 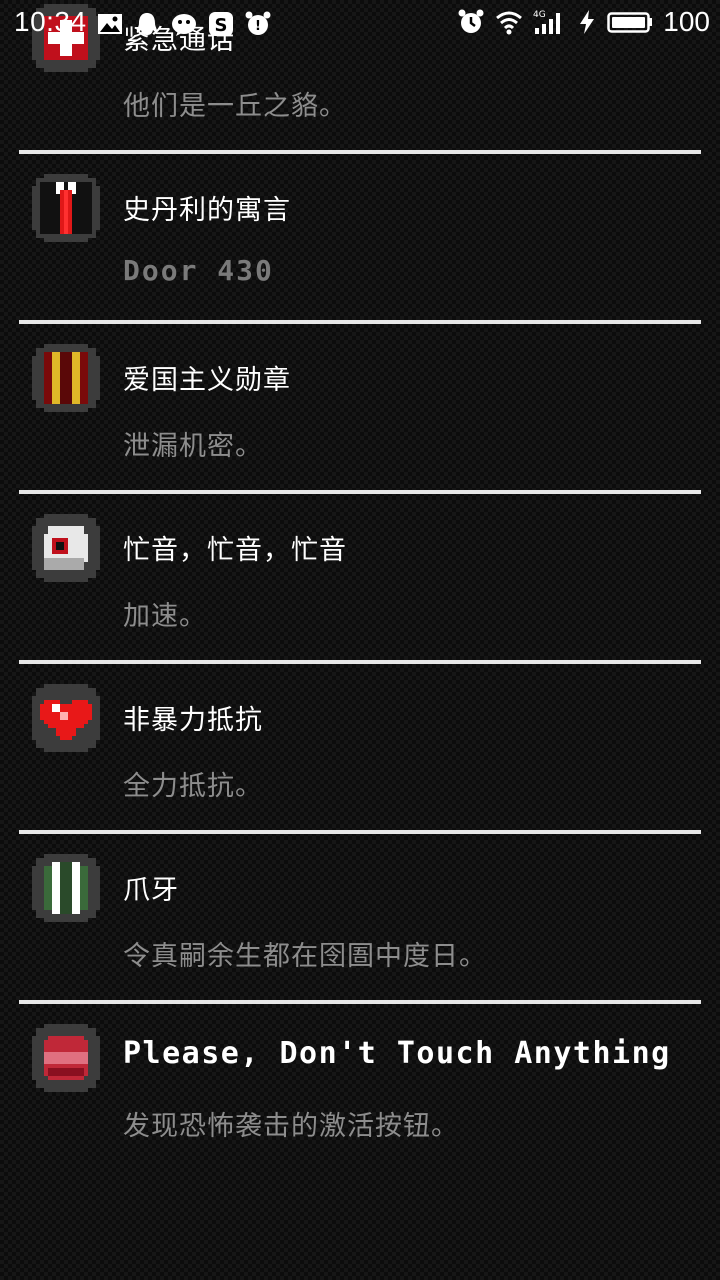 I want to click on achievement-item: 非暴力抵抗 全力抵抗。, so click(x=360, y=749).